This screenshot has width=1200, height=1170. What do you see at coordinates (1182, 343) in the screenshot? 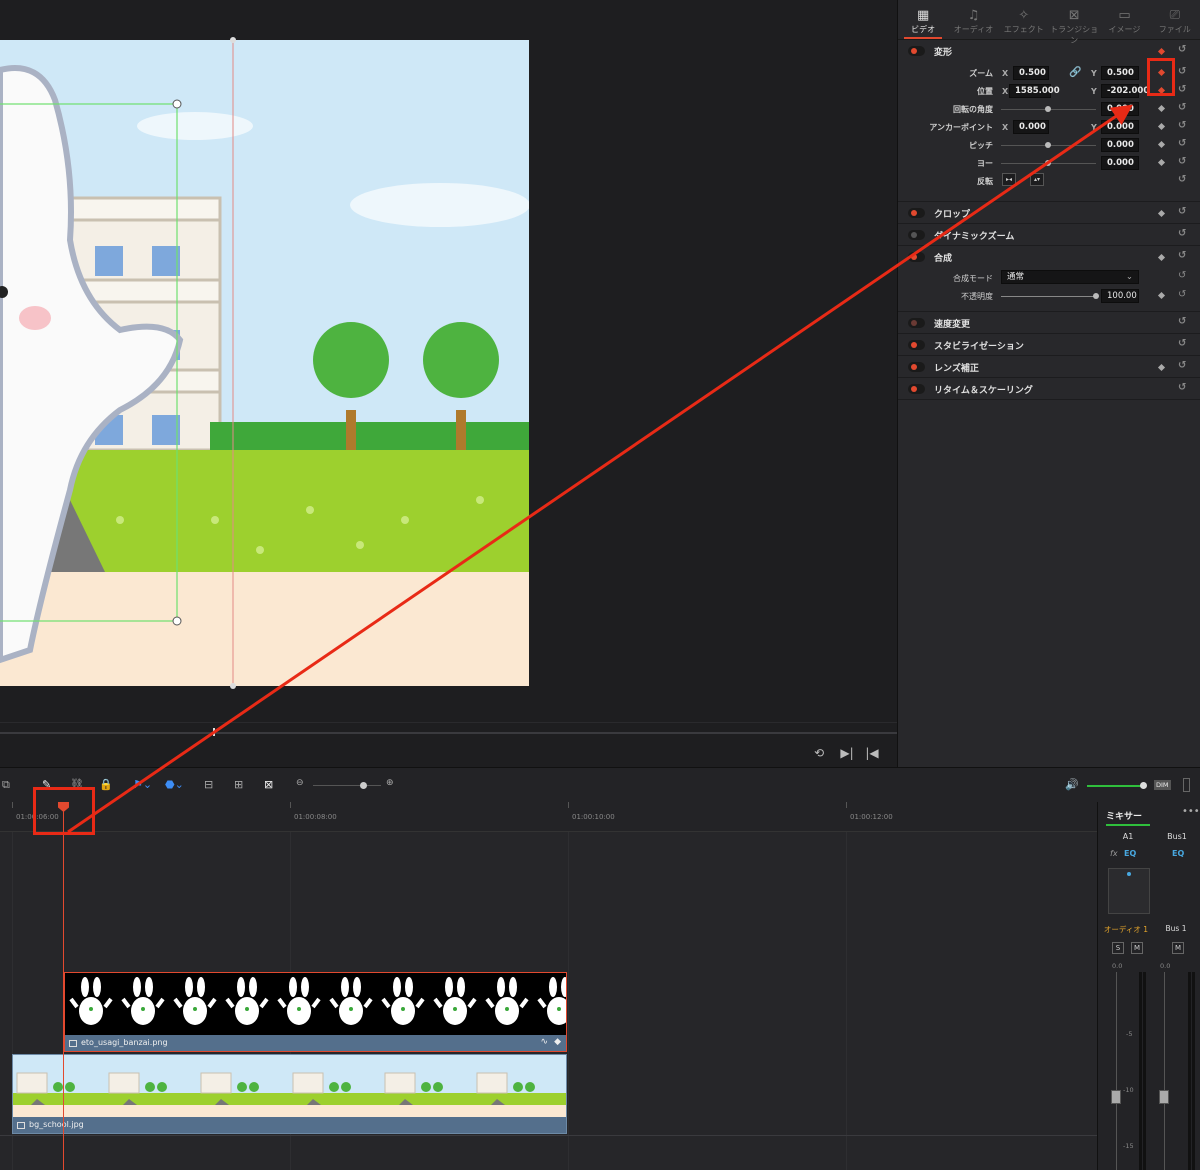
I see `stabilization-reset-icon: ↺` at bounding box center [1182, 343].